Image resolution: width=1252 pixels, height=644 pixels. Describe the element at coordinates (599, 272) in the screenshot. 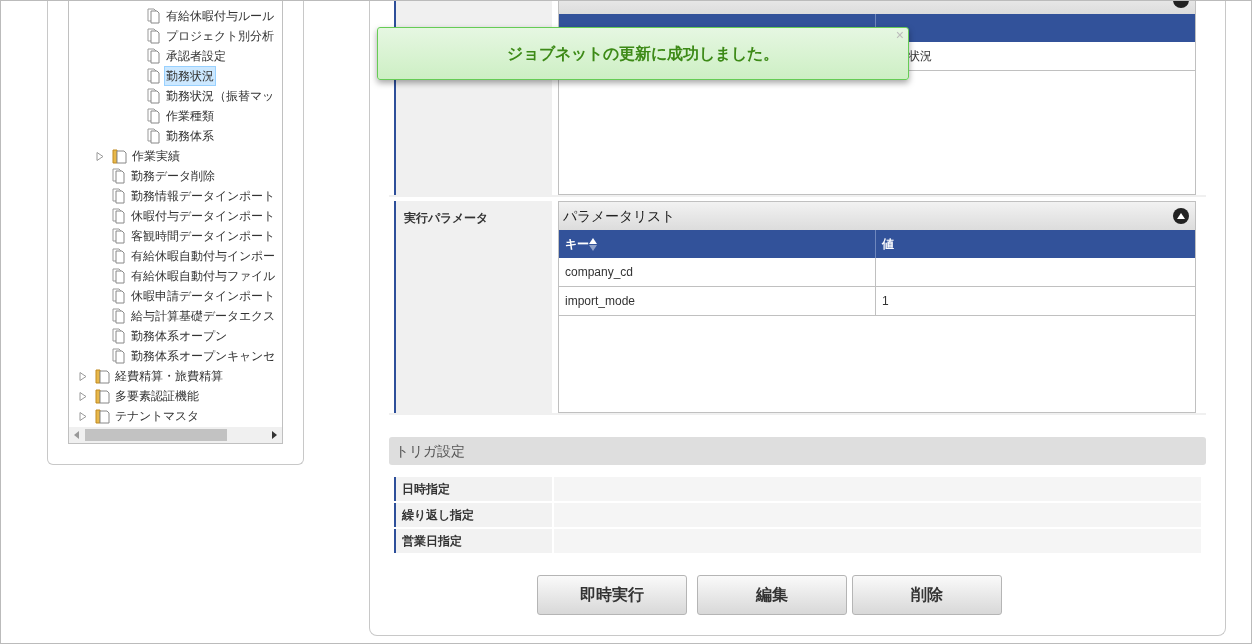

I see `table-cell-text: company_cd` at that location.